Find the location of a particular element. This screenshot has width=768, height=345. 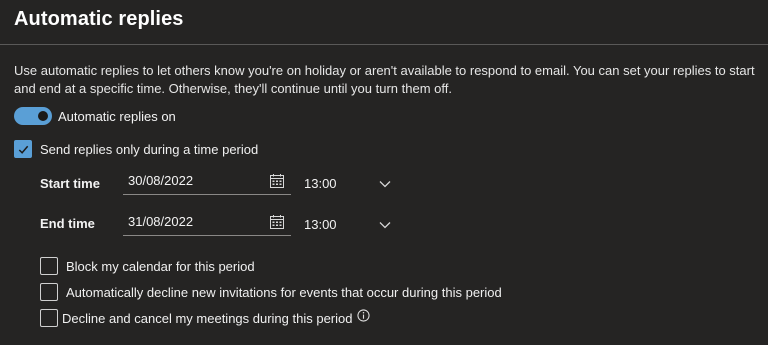

start-date-value: 30/08/2022 is located at coordinates (161, 180).